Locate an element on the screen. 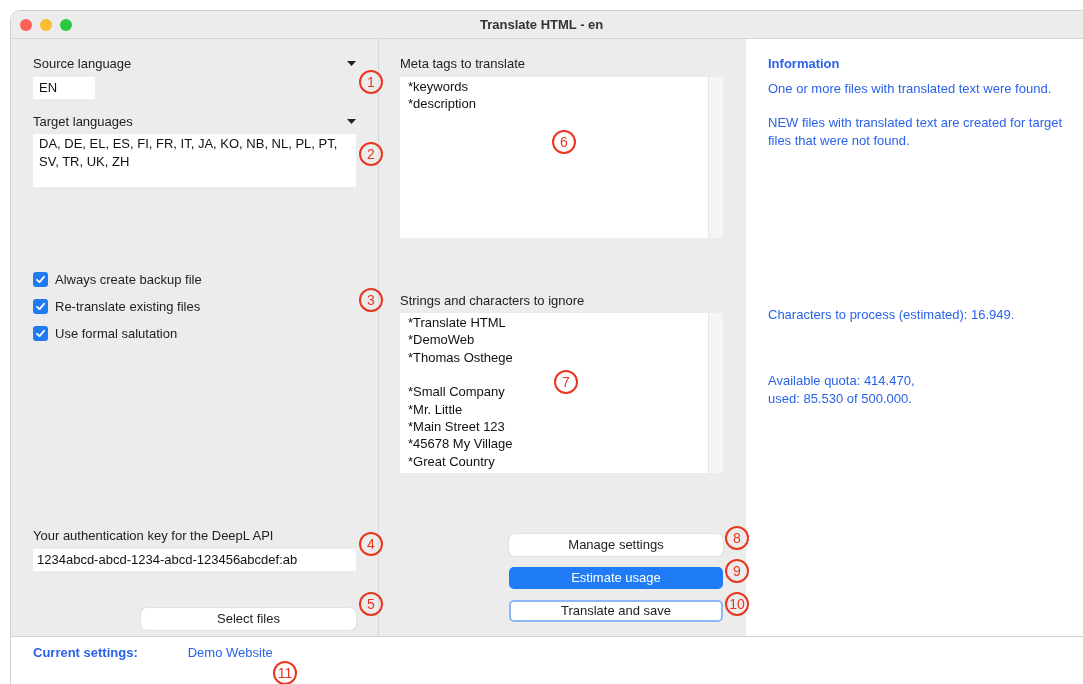  info-text: Available quota: 414.470, used: 85.530 of 500.000. is located at coordinates (842, 389).